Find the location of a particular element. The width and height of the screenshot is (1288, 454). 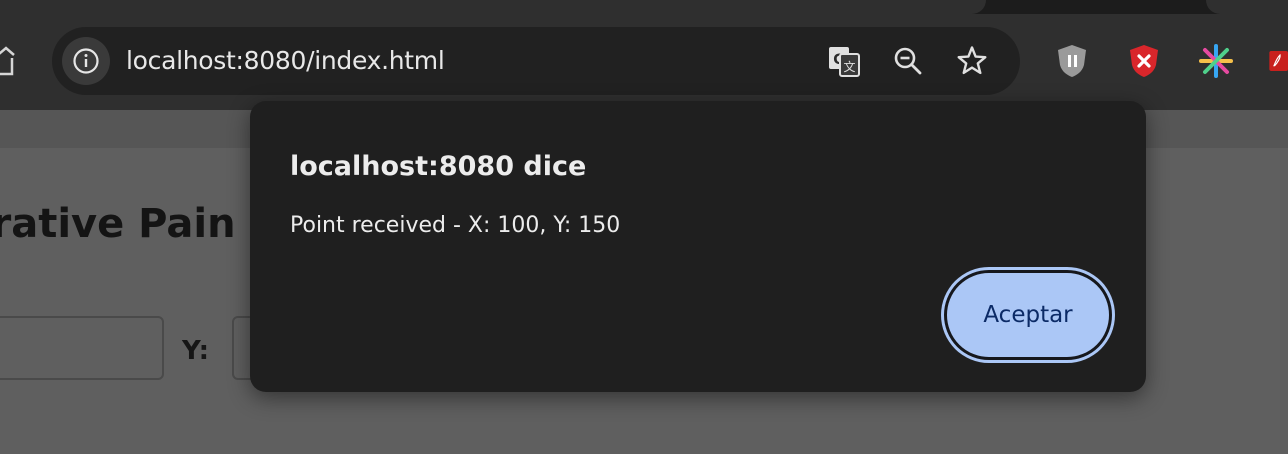

sparkle-icon is located at coordinates (1216, 61).